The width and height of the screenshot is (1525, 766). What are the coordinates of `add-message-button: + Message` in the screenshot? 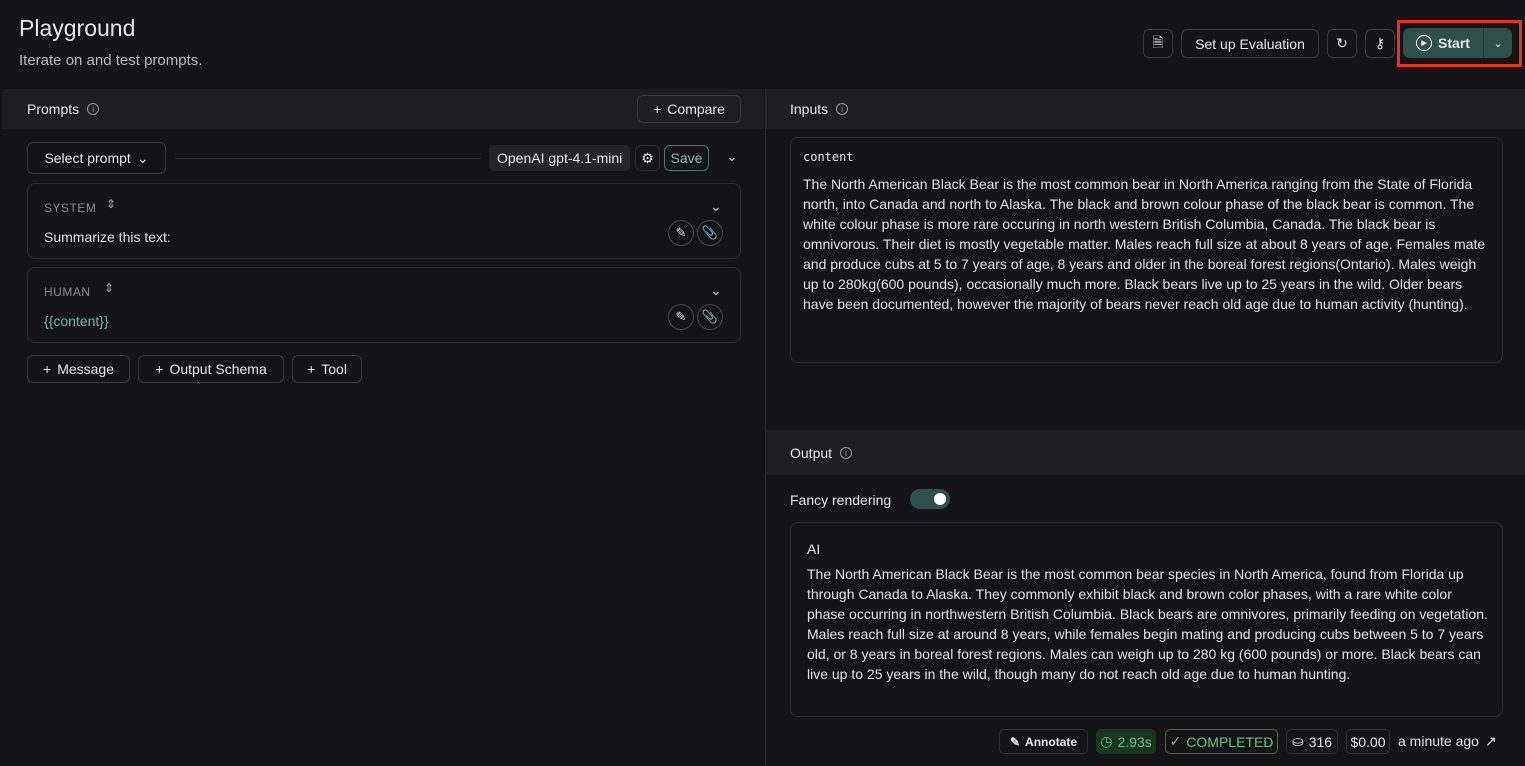 It's located at (78, 369).